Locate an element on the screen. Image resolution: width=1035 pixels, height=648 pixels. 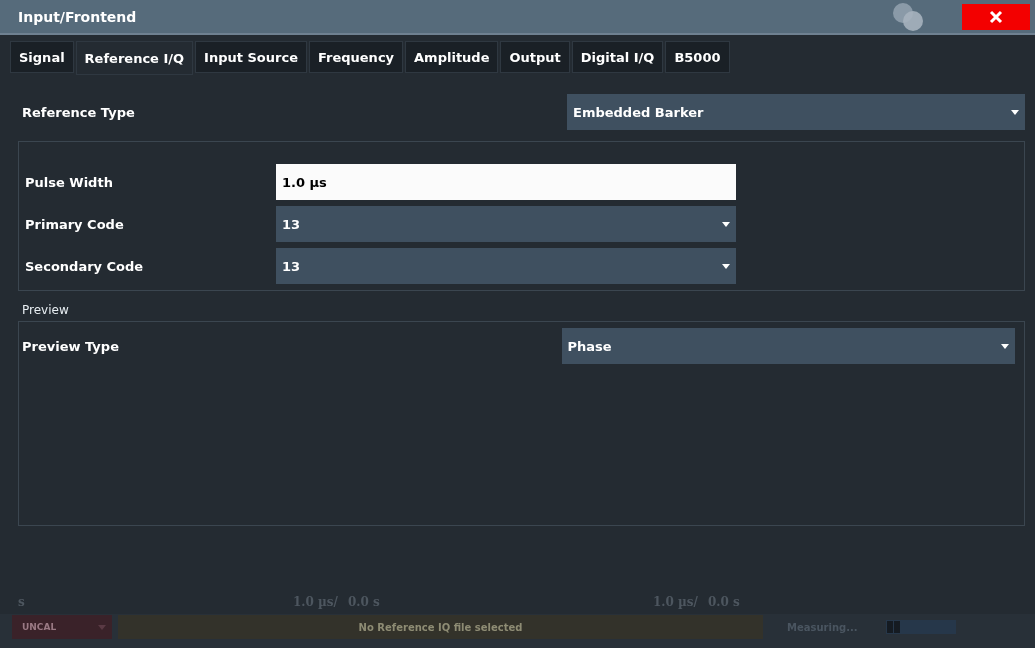
setting-label: Pulse Width is located at coordinates (69, 182).